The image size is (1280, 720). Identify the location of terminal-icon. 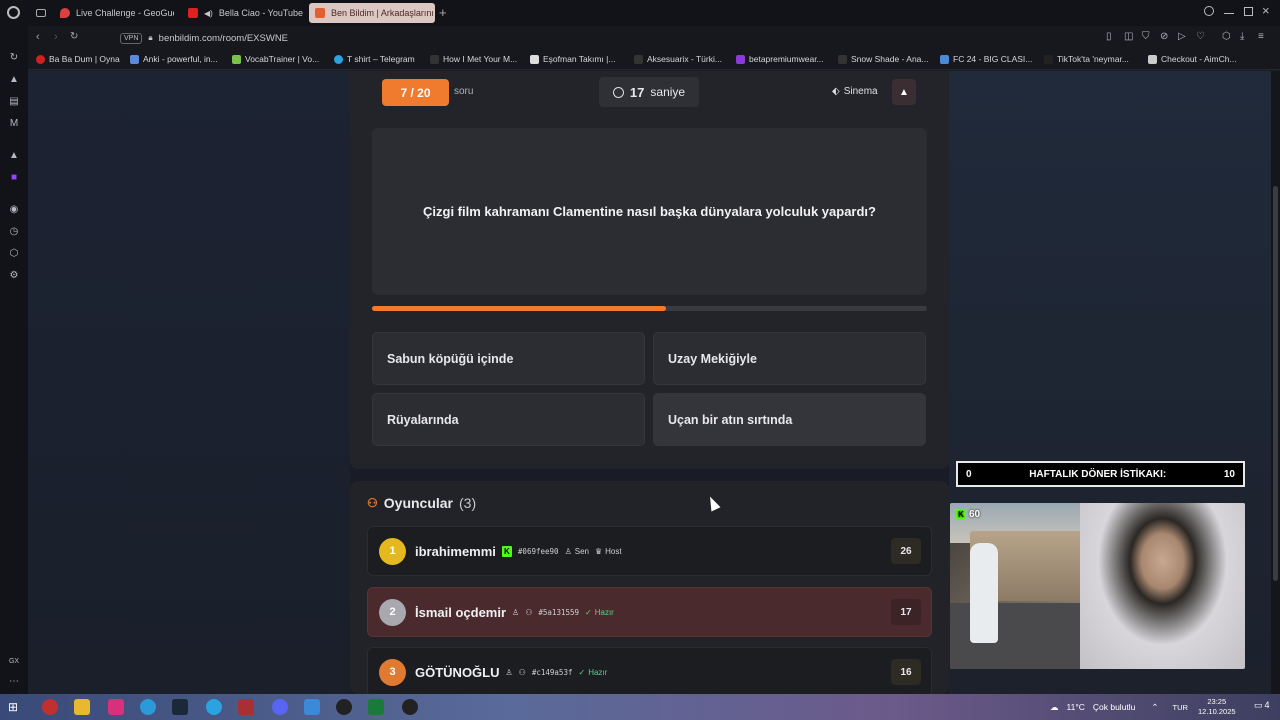
(376, 707).